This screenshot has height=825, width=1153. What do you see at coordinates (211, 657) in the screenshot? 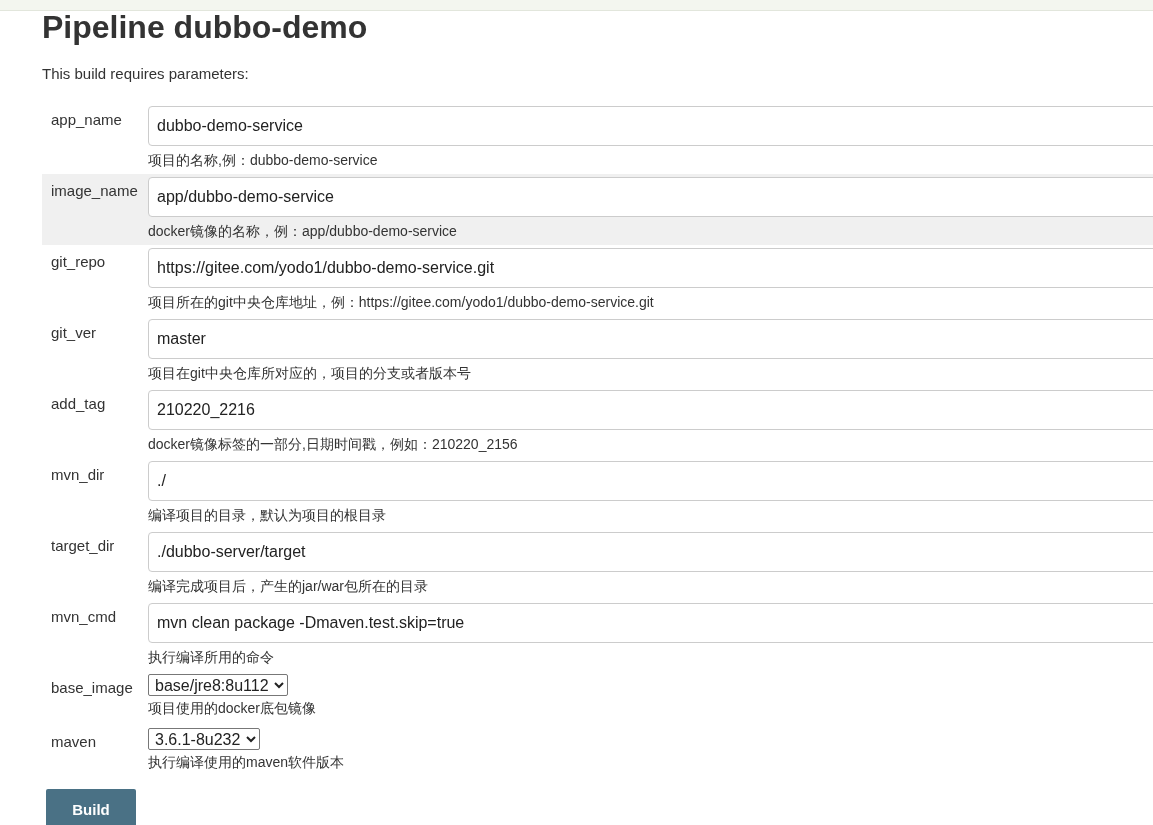
I see `parameter-description: 执行编译所用的命令` at bounding box center [211, 657].